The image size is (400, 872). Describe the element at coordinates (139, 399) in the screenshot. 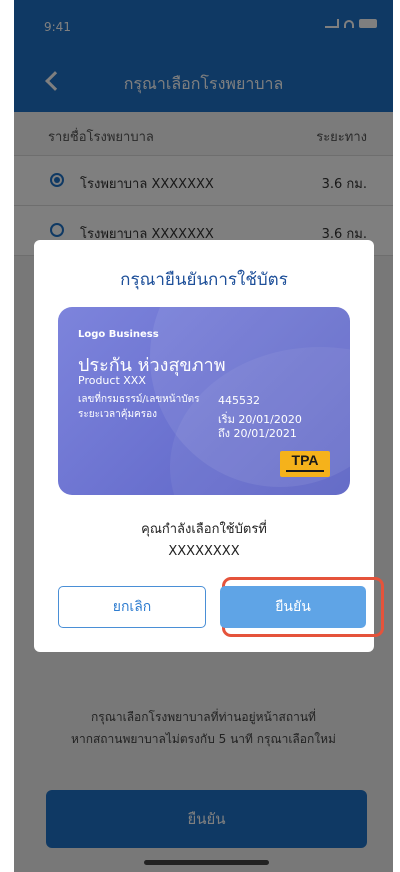

I see `card-policy-label: เลขที่กรมธรรม์/เลขหน้าบัตร` at that location.